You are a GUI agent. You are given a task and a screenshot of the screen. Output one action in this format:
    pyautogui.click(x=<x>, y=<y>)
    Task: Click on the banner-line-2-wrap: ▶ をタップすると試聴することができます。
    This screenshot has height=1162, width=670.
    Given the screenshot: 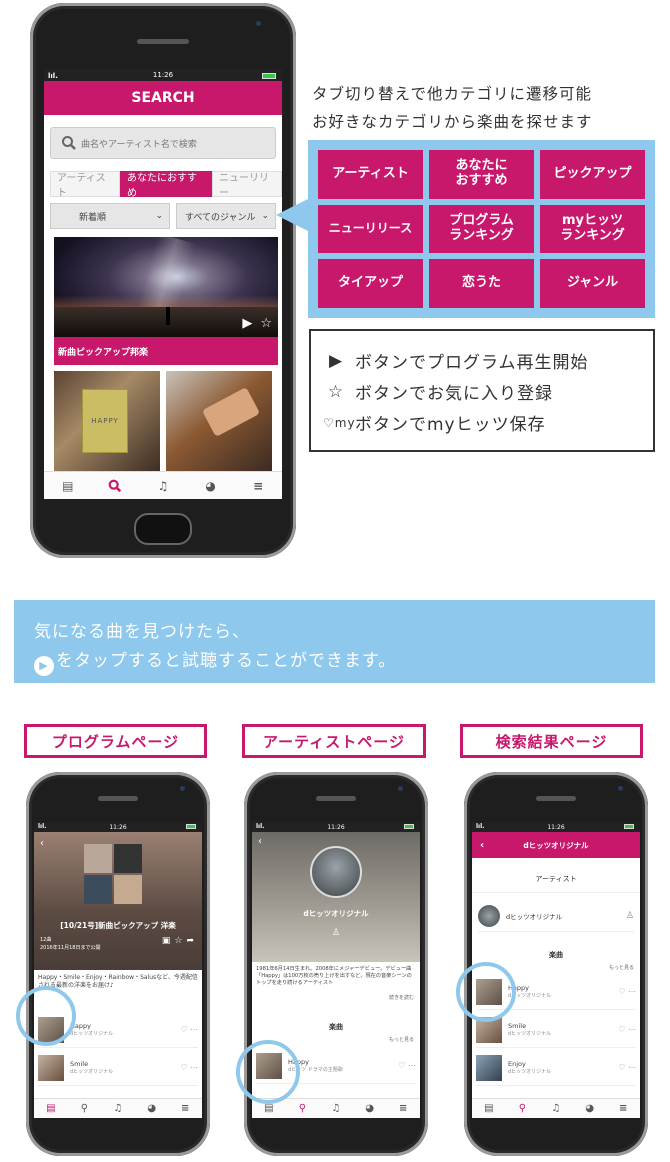 What is the action you would take?
    pyautogui.click(x=344, y=661)
    